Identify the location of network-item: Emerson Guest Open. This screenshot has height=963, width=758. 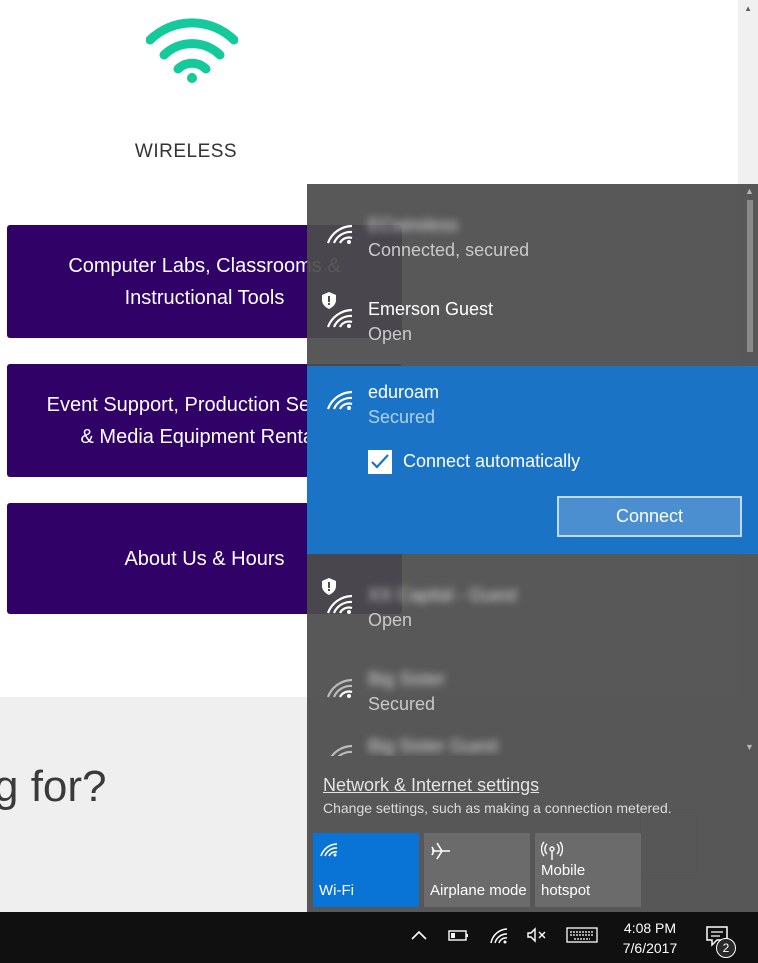
(524, 310).